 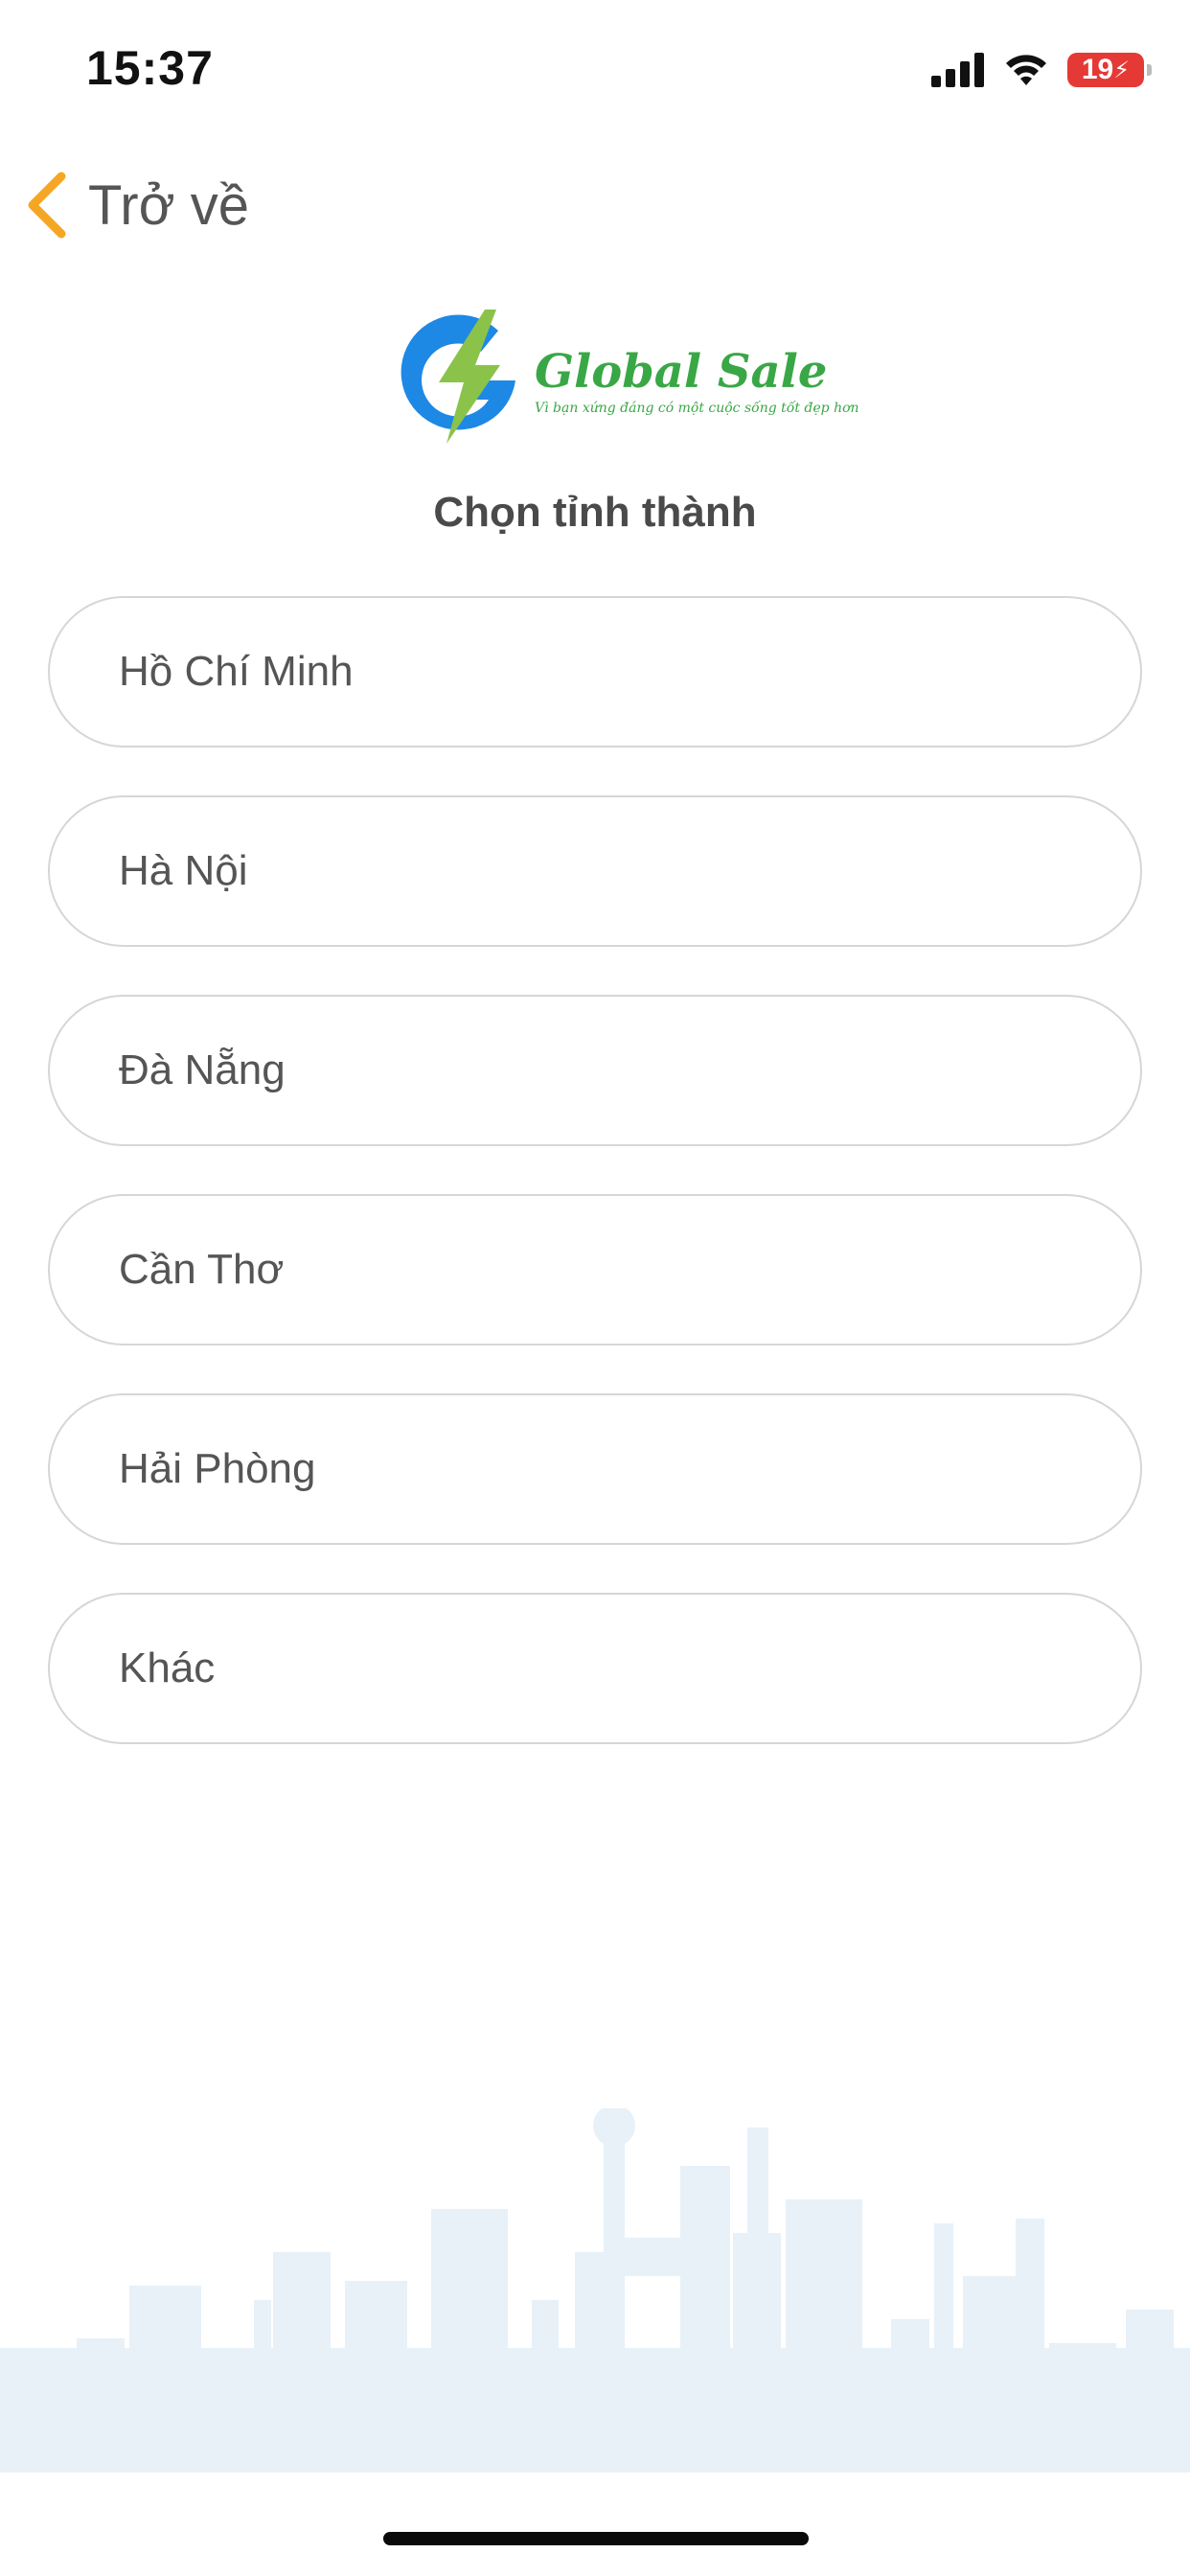 I want to click on back-button: Trở về, so click(x=137, y=205).